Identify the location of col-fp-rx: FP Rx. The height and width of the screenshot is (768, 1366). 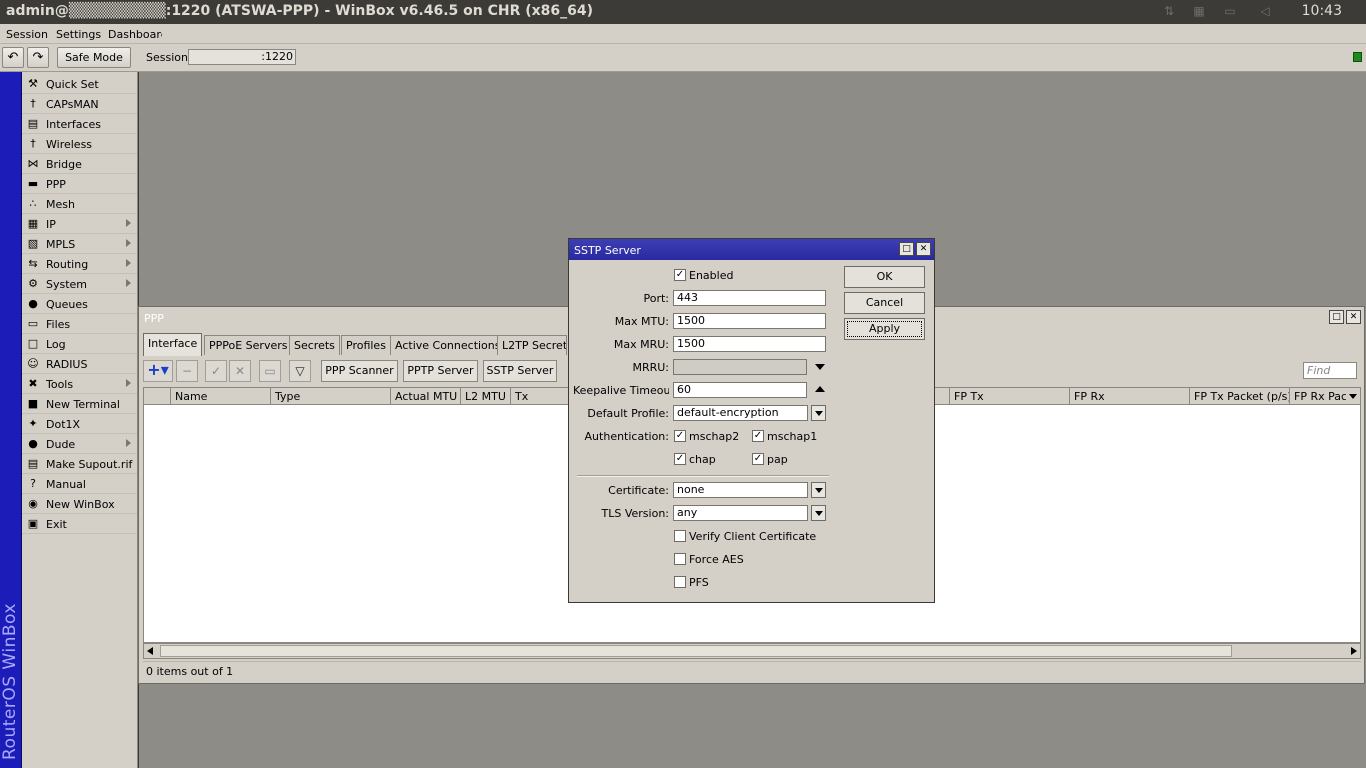
(1130, 396).